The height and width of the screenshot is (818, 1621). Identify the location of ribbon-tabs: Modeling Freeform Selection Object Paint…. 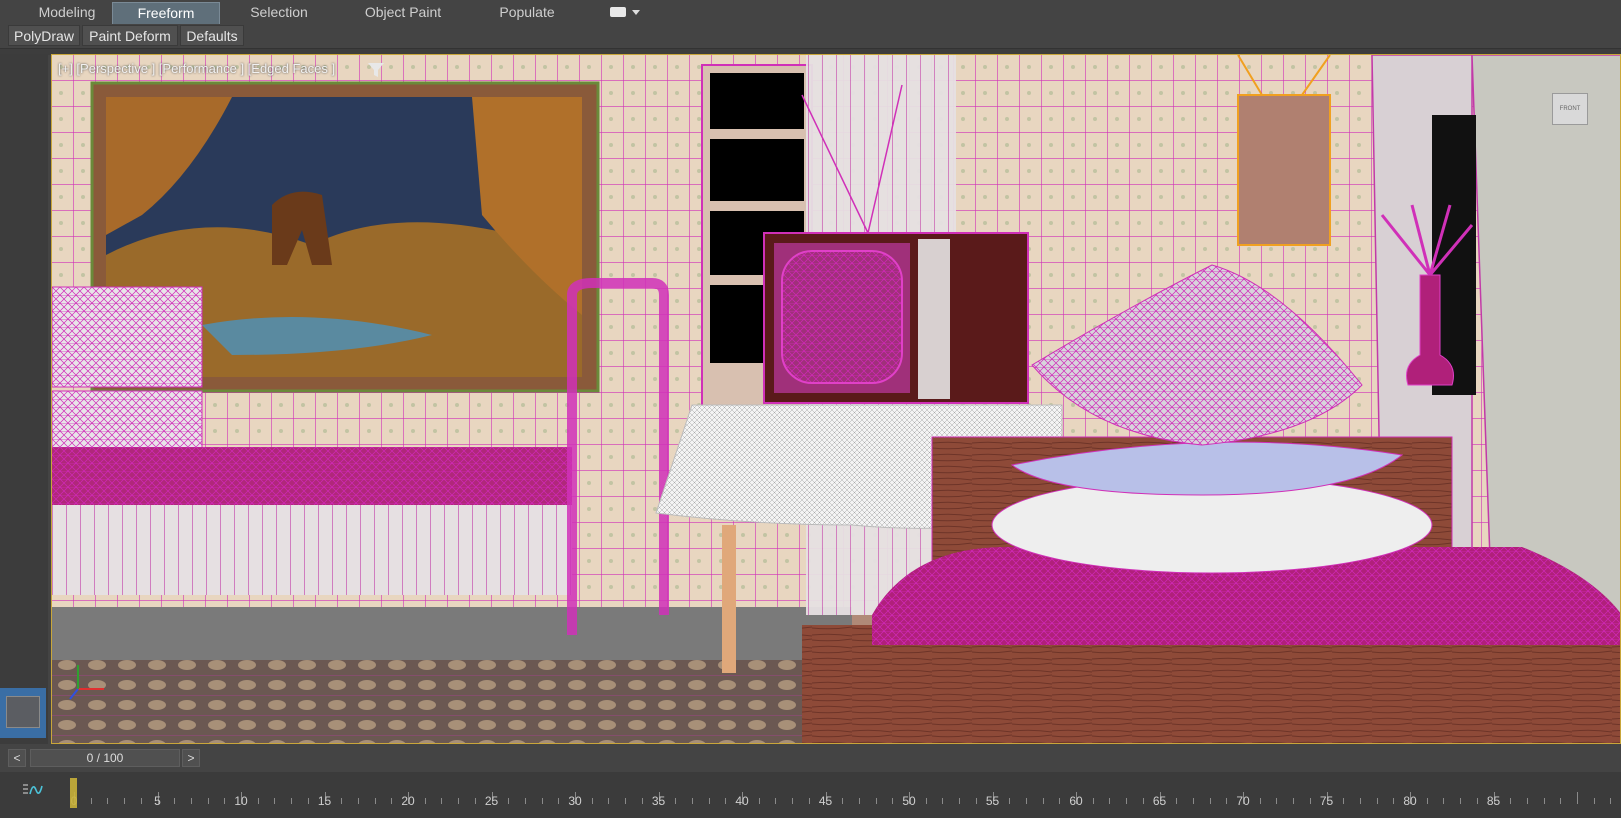
(810, 12).